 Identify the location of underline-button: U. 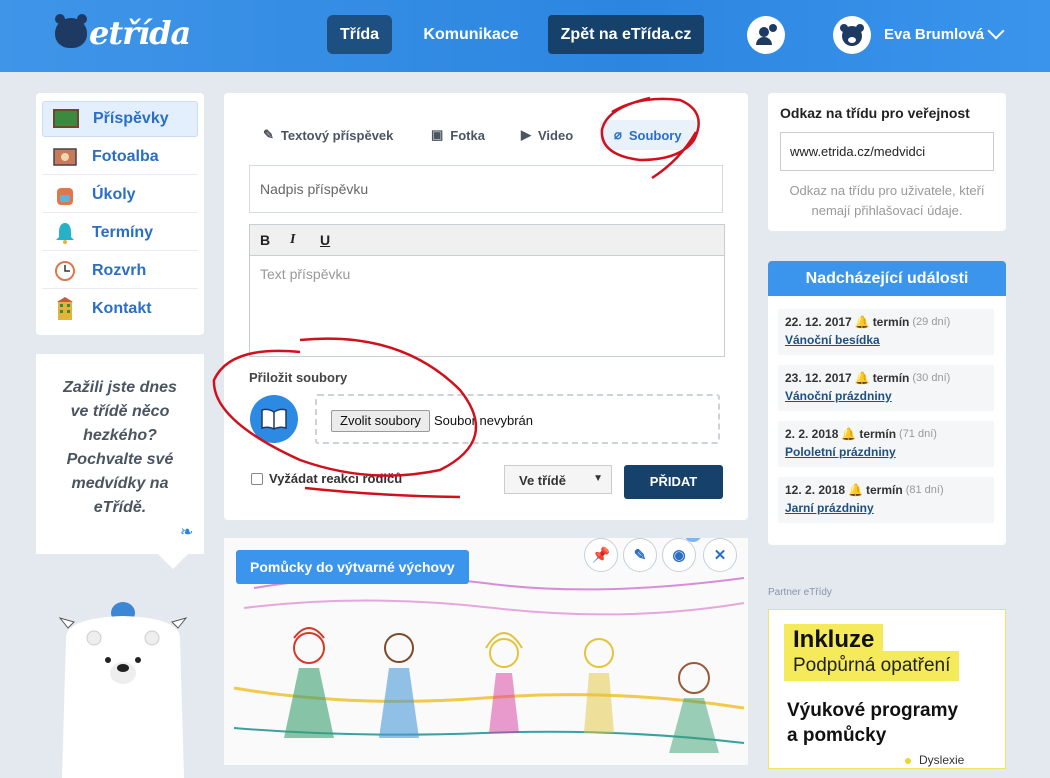
(335, 240).